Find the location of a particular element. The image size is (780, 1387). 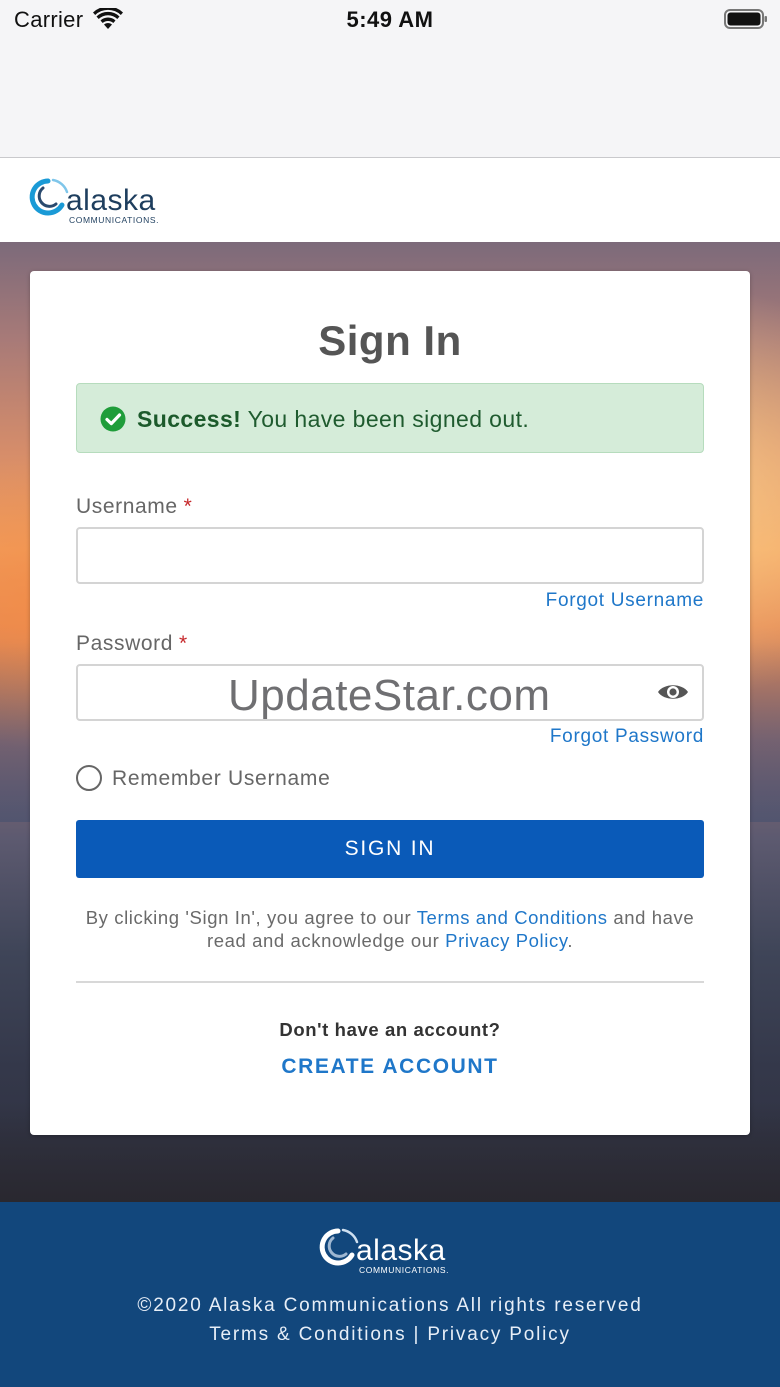

alert-message: You have been signed out. is located at coordinates (388, 419).